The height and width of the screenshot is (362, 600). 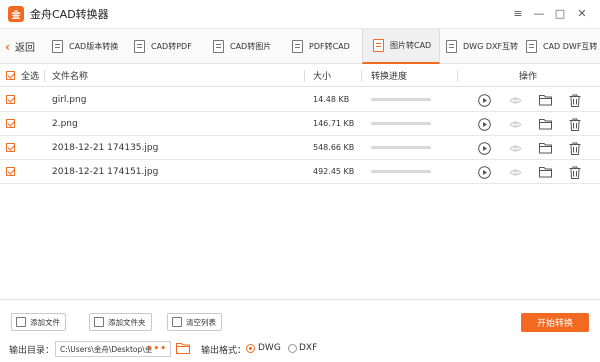 I want to click on tab-cad-to-pdf: CAD转PDF, so click(x=163, y=46).